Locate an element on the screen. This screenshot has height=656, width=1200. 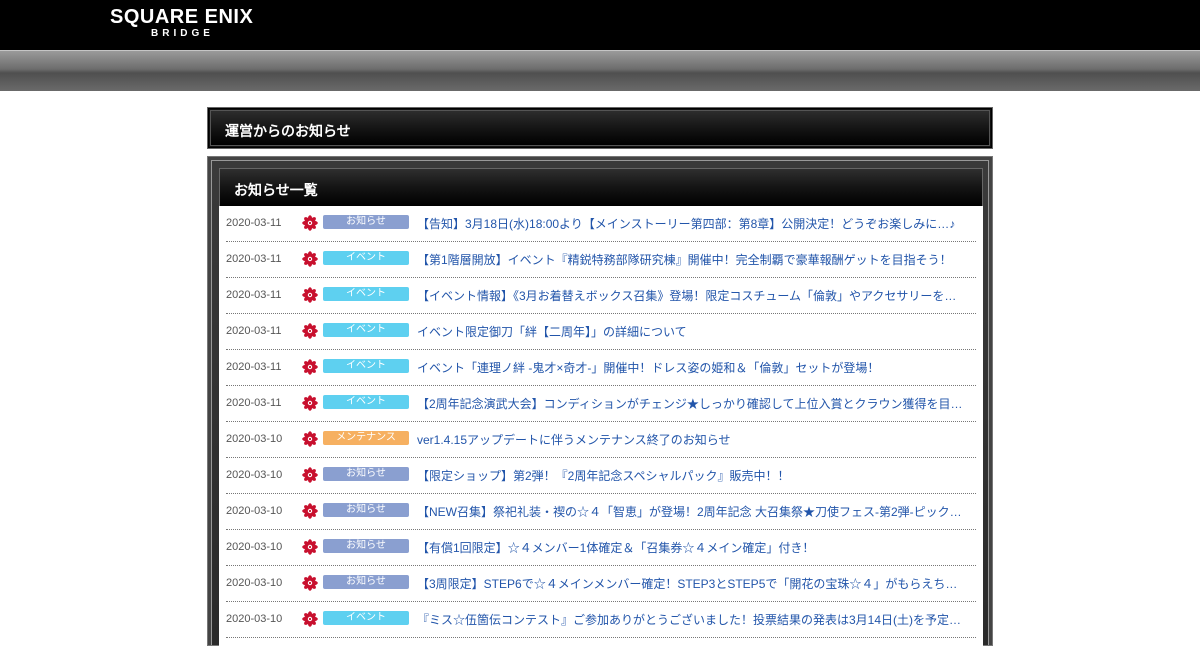
news-title-link: 【有償1回限定】☆４メンバー1体確定＆「召集券☆４メイン確定」付き！ is located at coordinates (695, 547).